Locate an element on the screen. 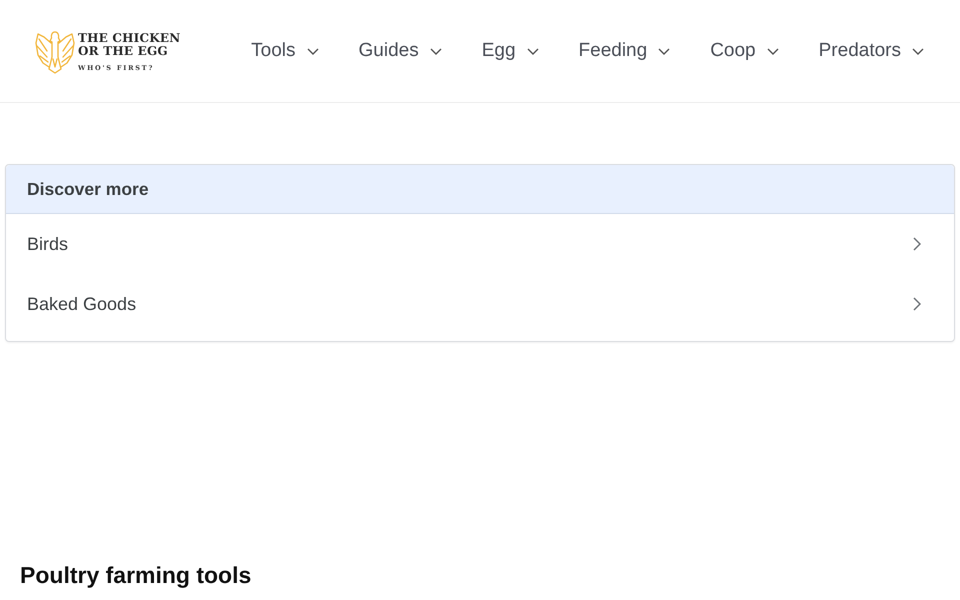 This screenshot has width=960, height=600. discover-title: Discover more is located at coordinates (480, 189).